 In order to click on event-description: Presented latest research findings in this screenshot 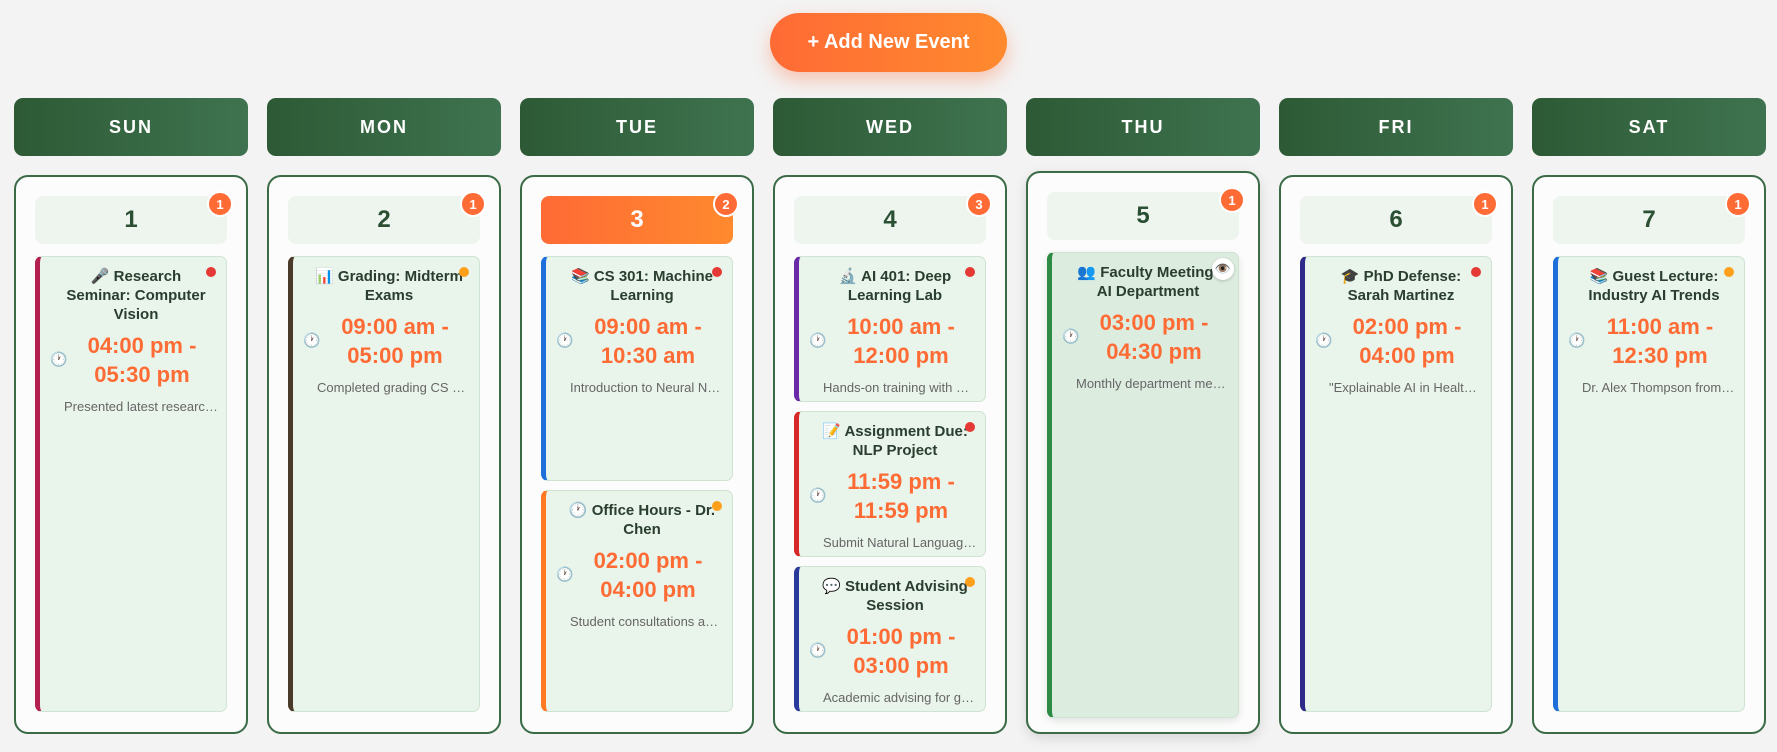, I will do `click(141, 406)`.